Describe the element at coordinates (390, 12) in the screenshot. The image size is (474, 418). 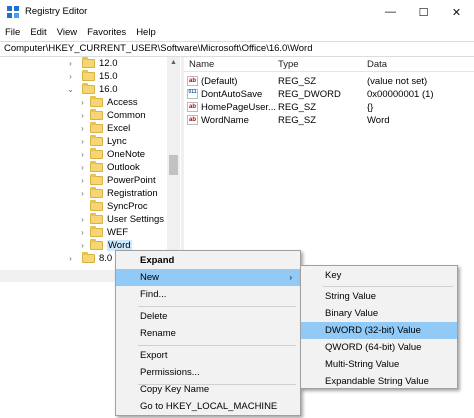
I see `minimize-button: —` at that location.